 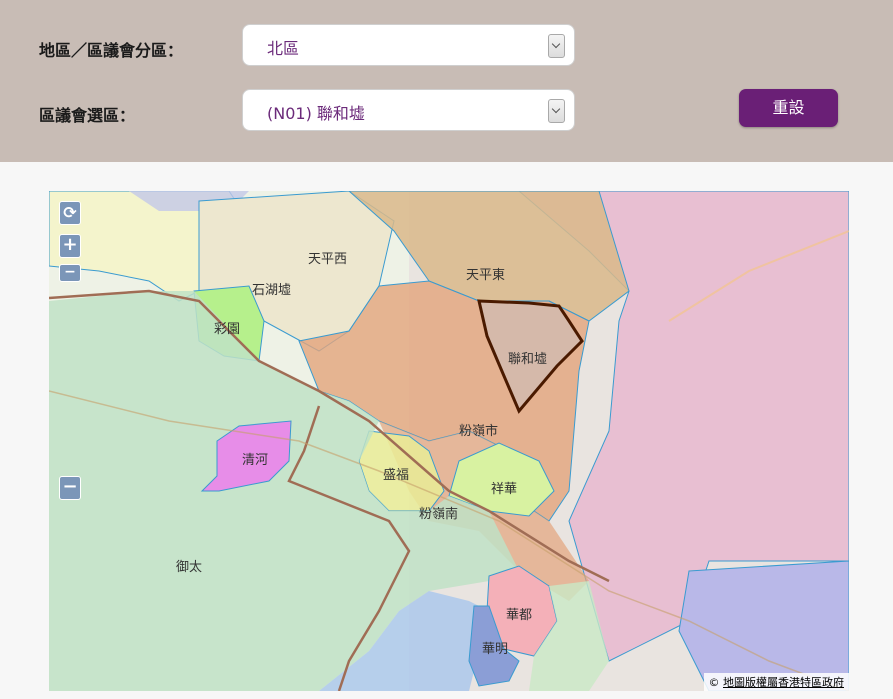 What do you see at coordinates (408, 45) in the screenshot?
I see `region-select: 北區` at bounding box center [408, 45].